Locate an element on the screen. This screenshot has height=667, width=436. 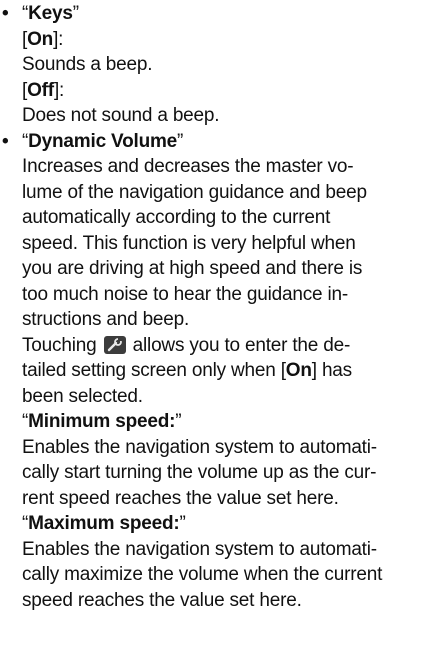
wrench-icon is located at coordinates (114, 344).